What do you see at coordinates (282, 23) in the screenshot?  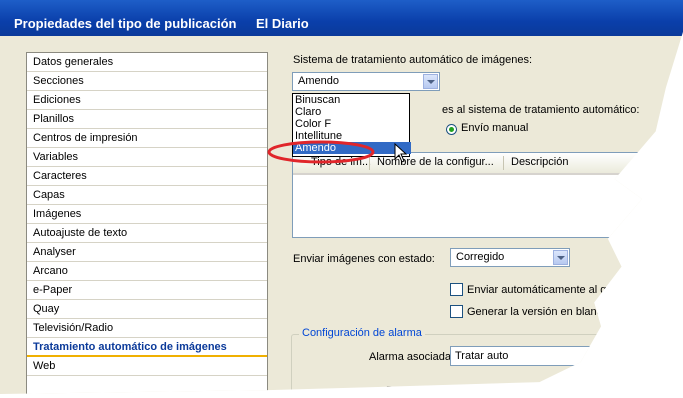 I see `window-subtitle: El Diario` at bounding box center [282, 23].